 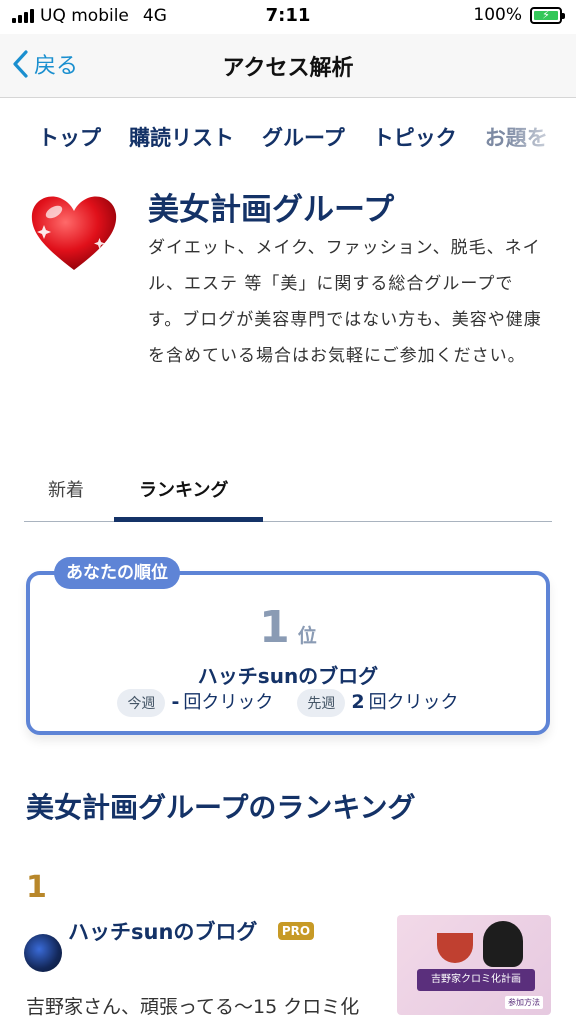 I want to click on your-rank-number: 1位, so click(x=288, y=627).